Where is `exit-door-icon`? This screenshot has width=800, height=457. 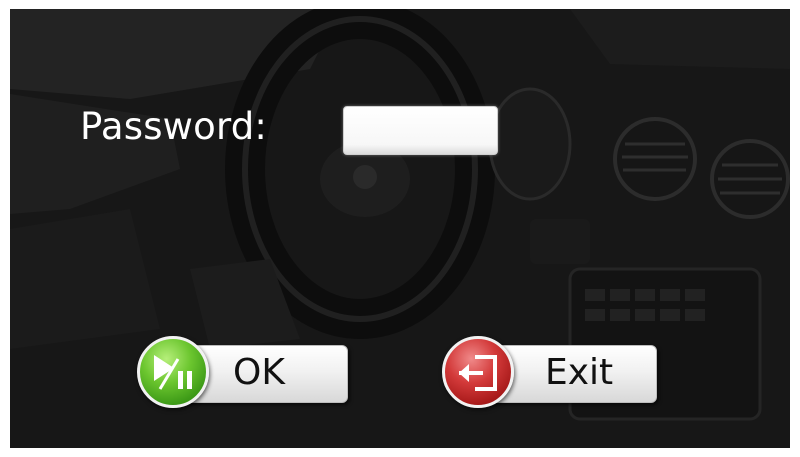
exit-door-icon is located at coordinates (478, 373).